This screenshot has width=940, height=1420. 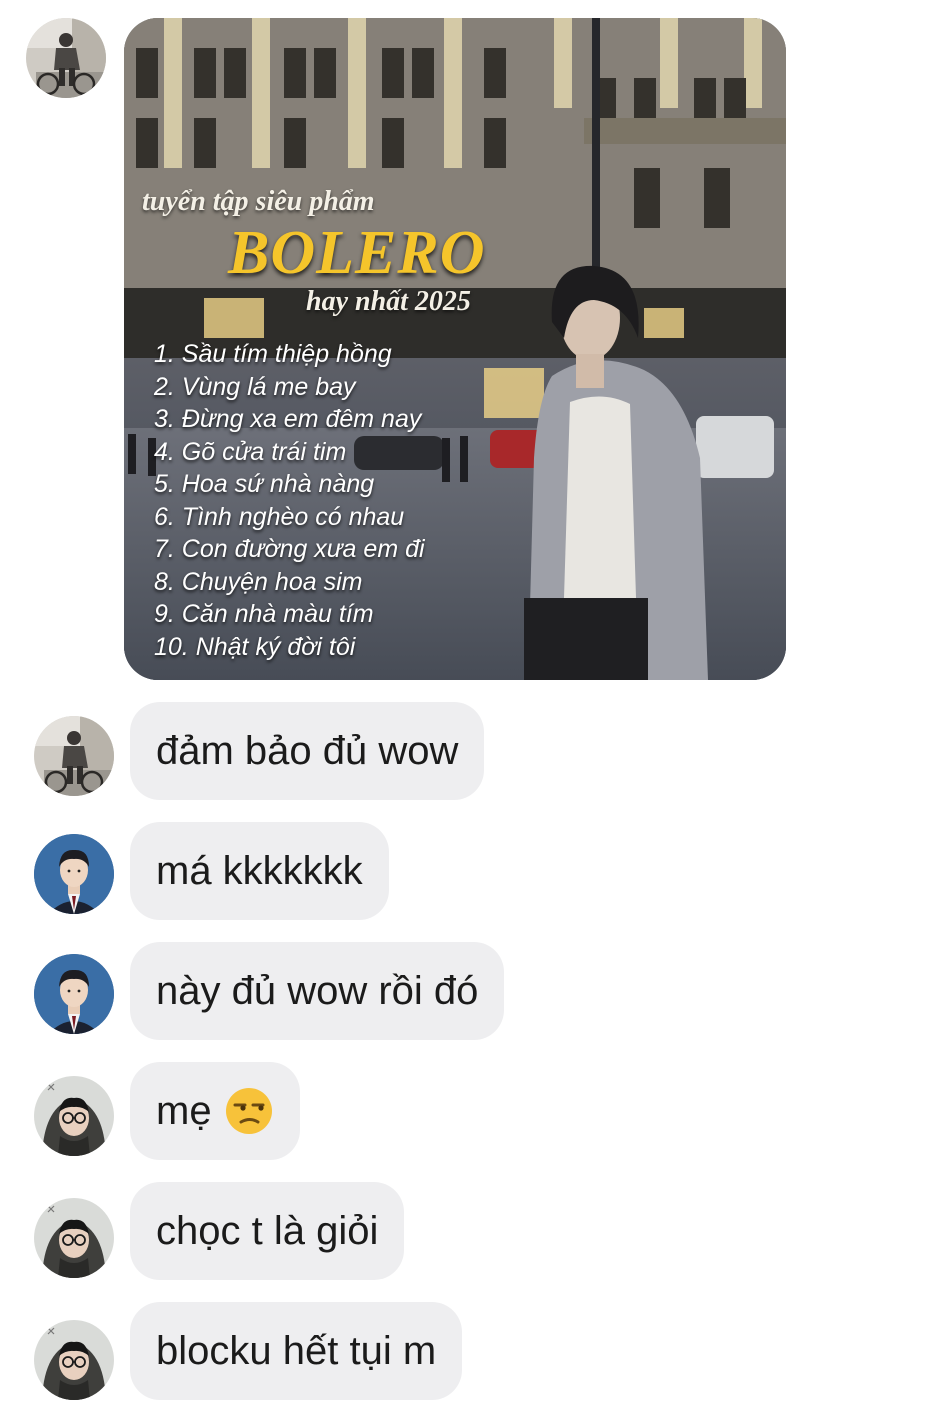 I want to click on track-item: 3. Đừng xa em đêm nay, so click(x=288, y=419).